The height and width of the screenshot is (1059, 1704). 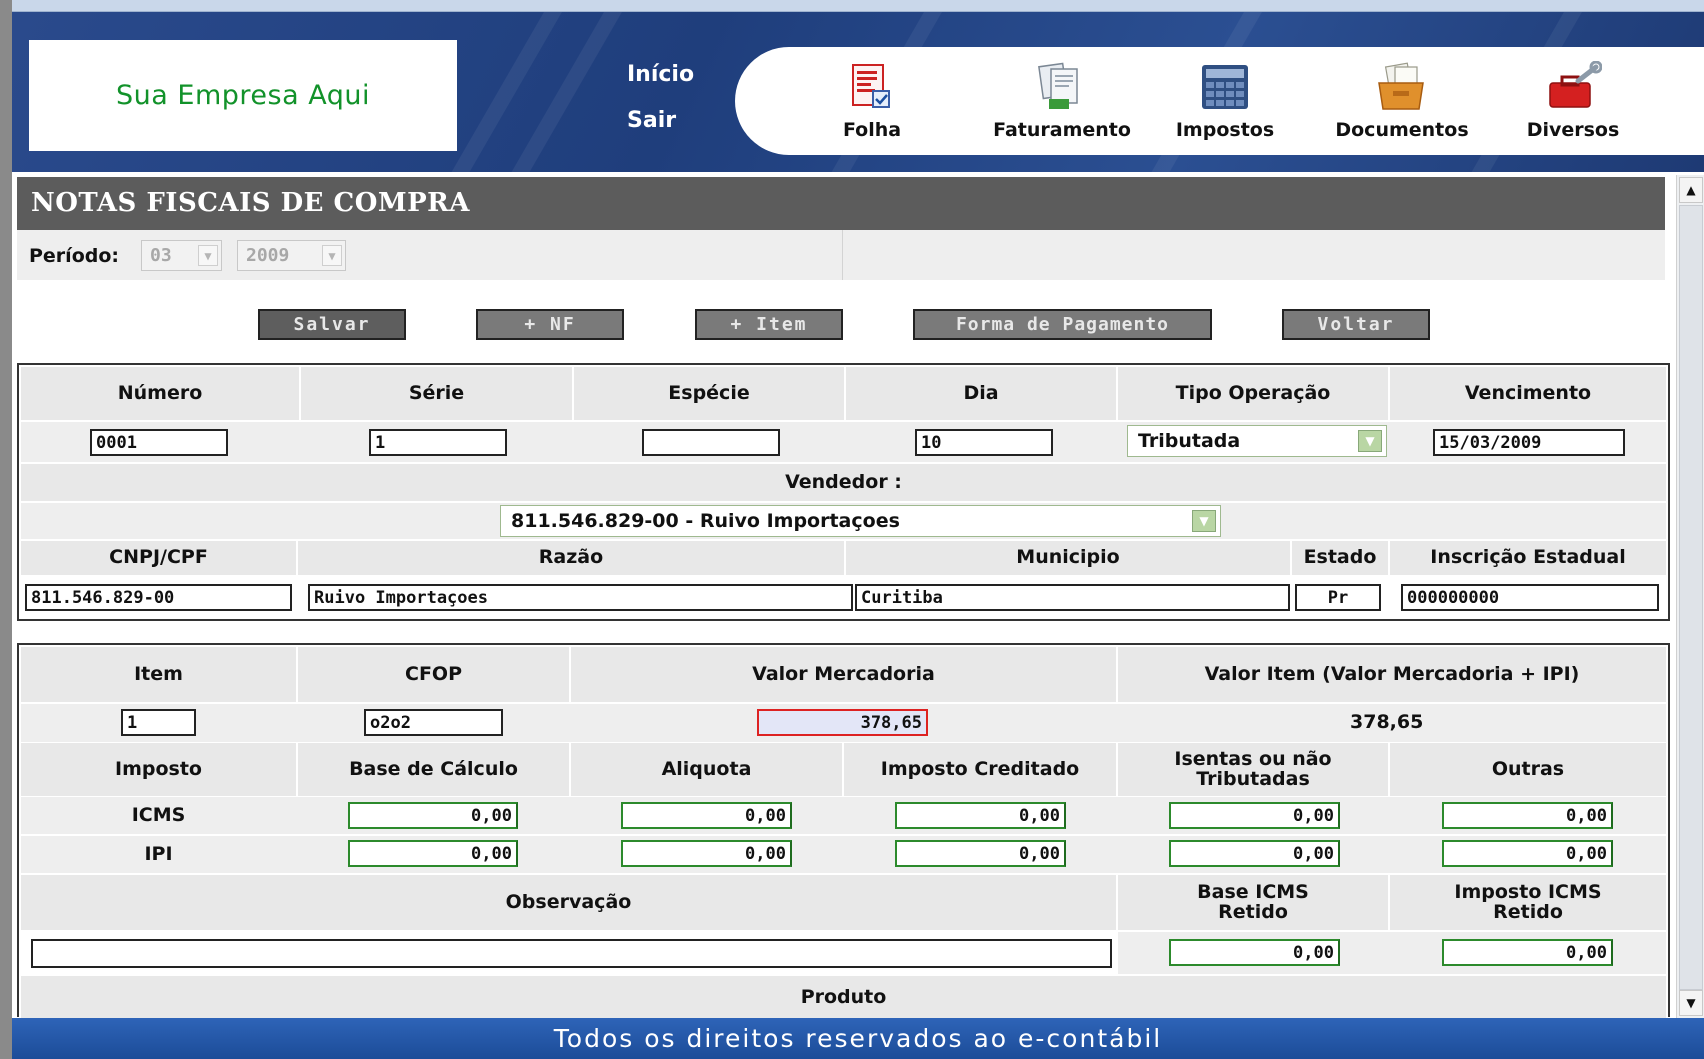 I want to click on isentas-header: Isentas ou não Tributadas, so click(x=1253, y=769).